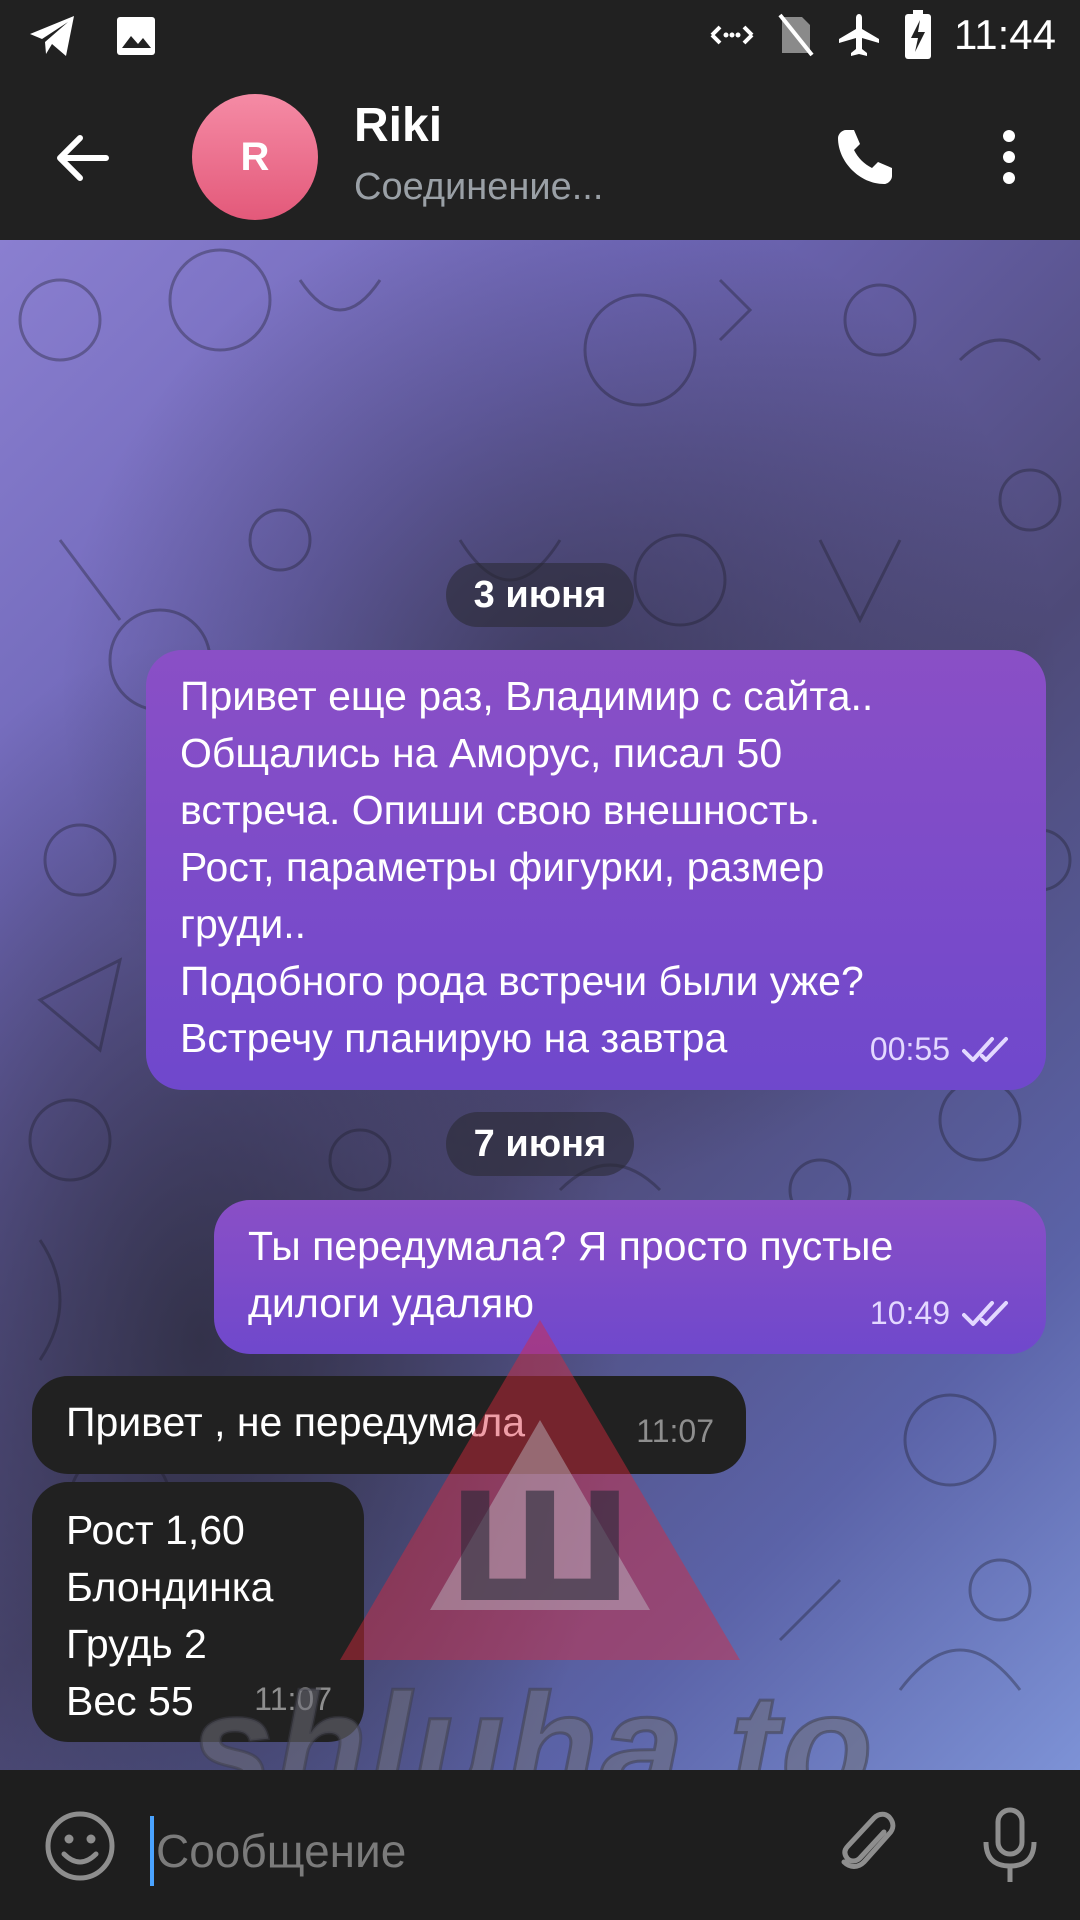 The height and width of the screenshot is (1920, 1080). What do you see at coordinates (1009, 157) in the screenshot?
I see `more-vertical-icon` at bounding box center [1009, 157].